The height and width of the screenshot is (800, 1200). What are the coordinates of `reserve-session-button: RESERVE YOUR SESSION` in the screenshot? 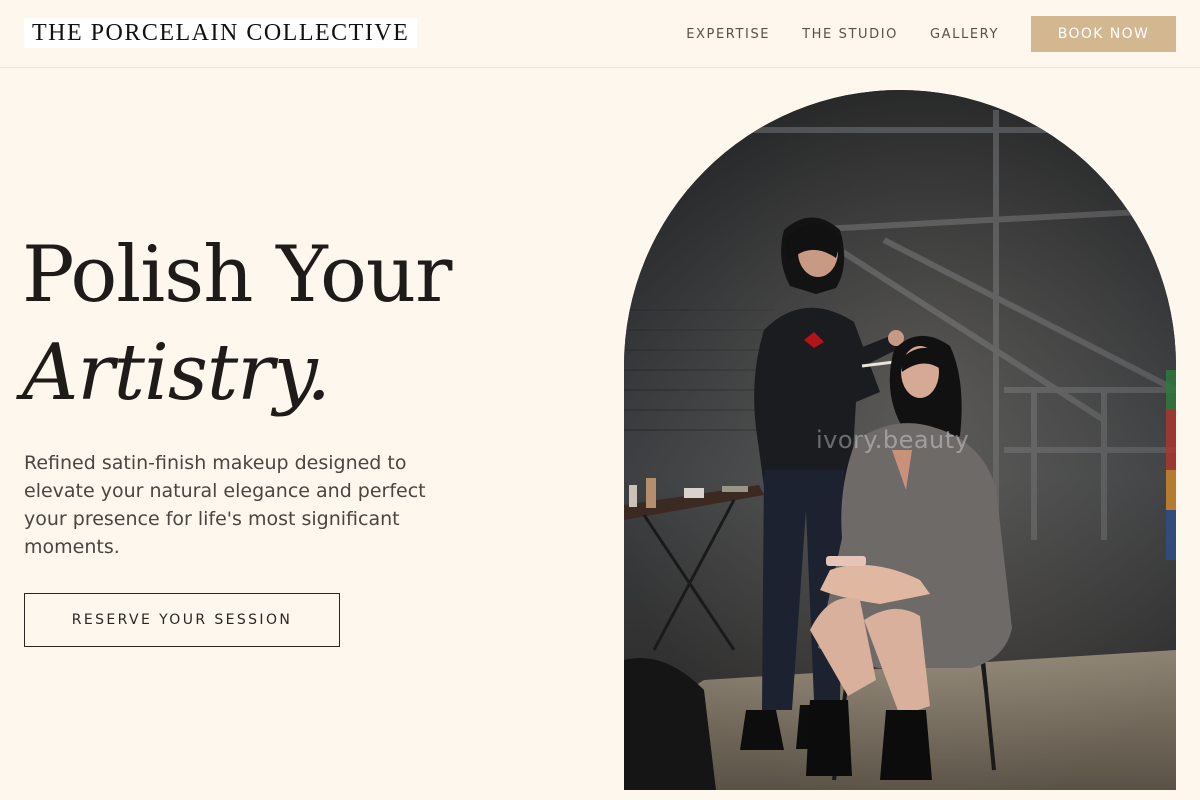 It's located at (182, 620).